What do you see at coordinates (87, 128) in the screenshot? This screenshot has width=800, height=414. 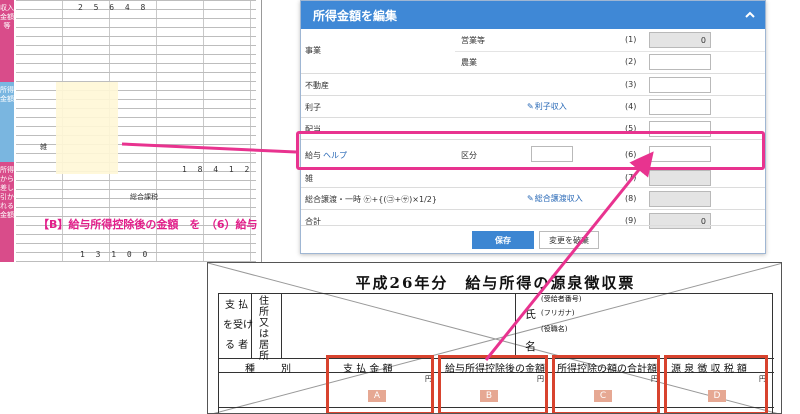 I see `form-highlight-area` at bounding box center [87, 128].